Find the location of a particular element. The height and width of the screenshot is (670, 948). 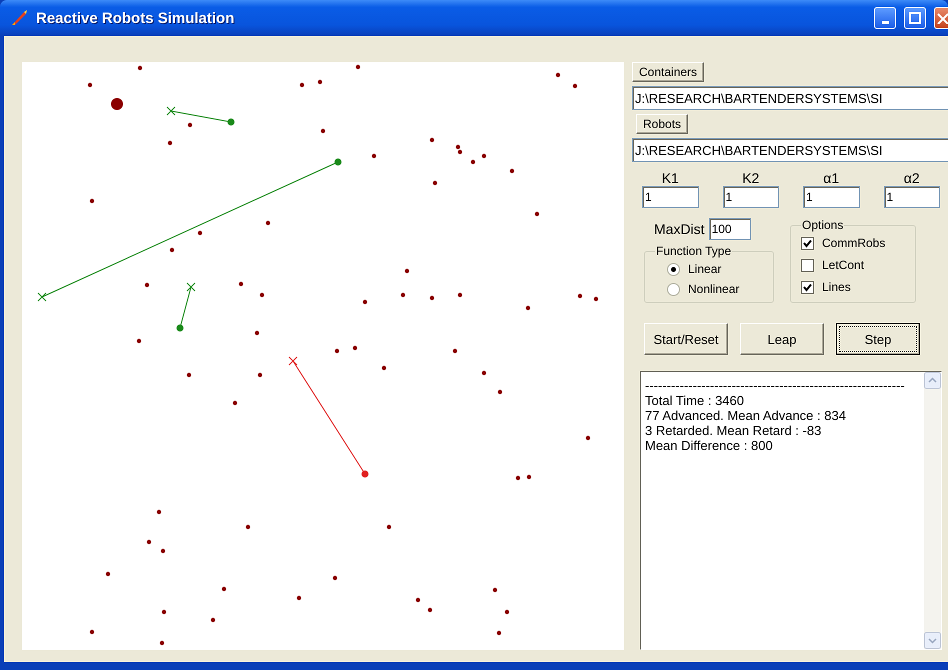

checkbox-label: LetCont is located at coordinates (843, 265).